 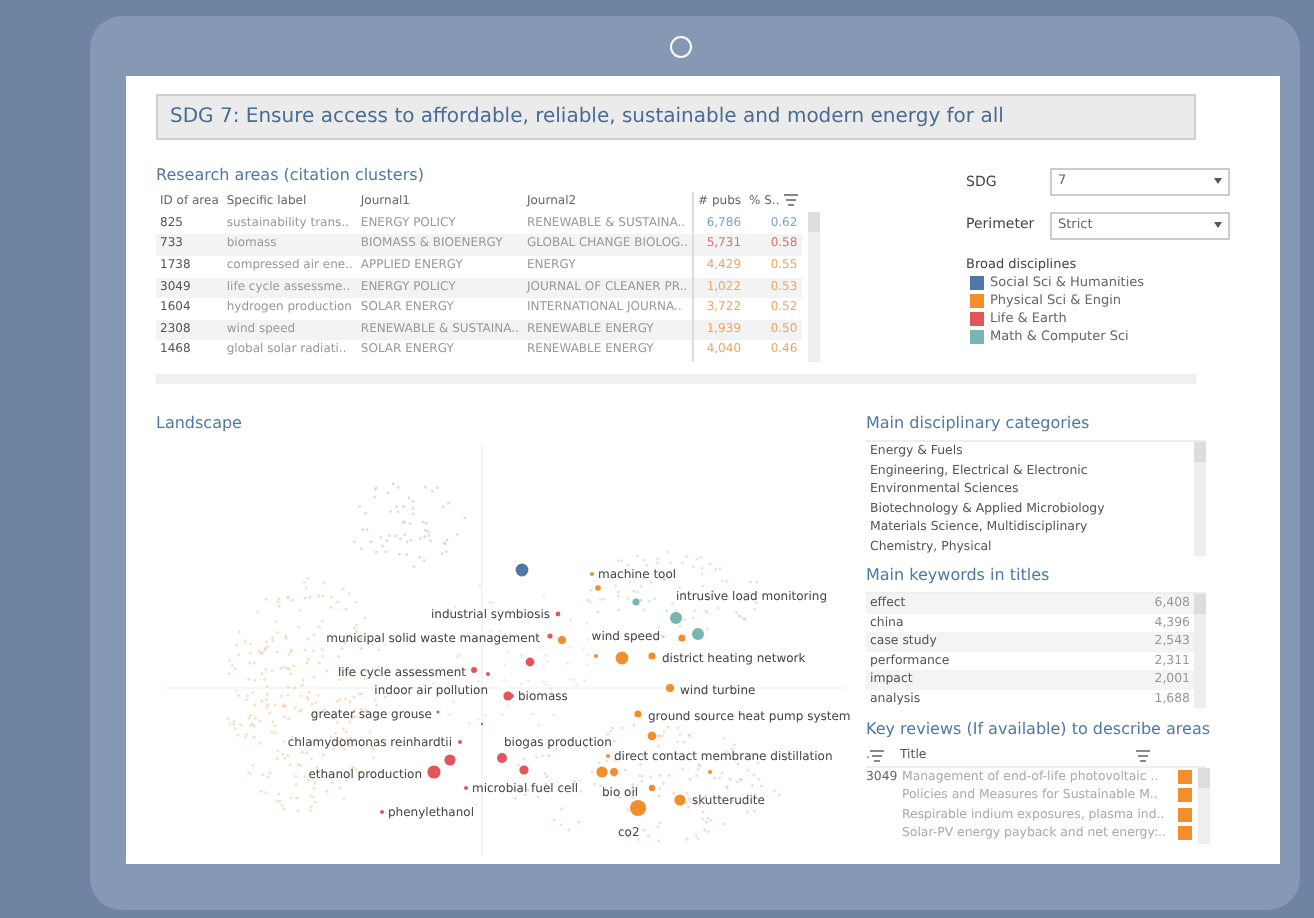 What do you see at coordinates (1036, 730) in the screenshot?
I see `section-heading: Key reviews (If available) to describe areas` at bounding box center [1036, 730].